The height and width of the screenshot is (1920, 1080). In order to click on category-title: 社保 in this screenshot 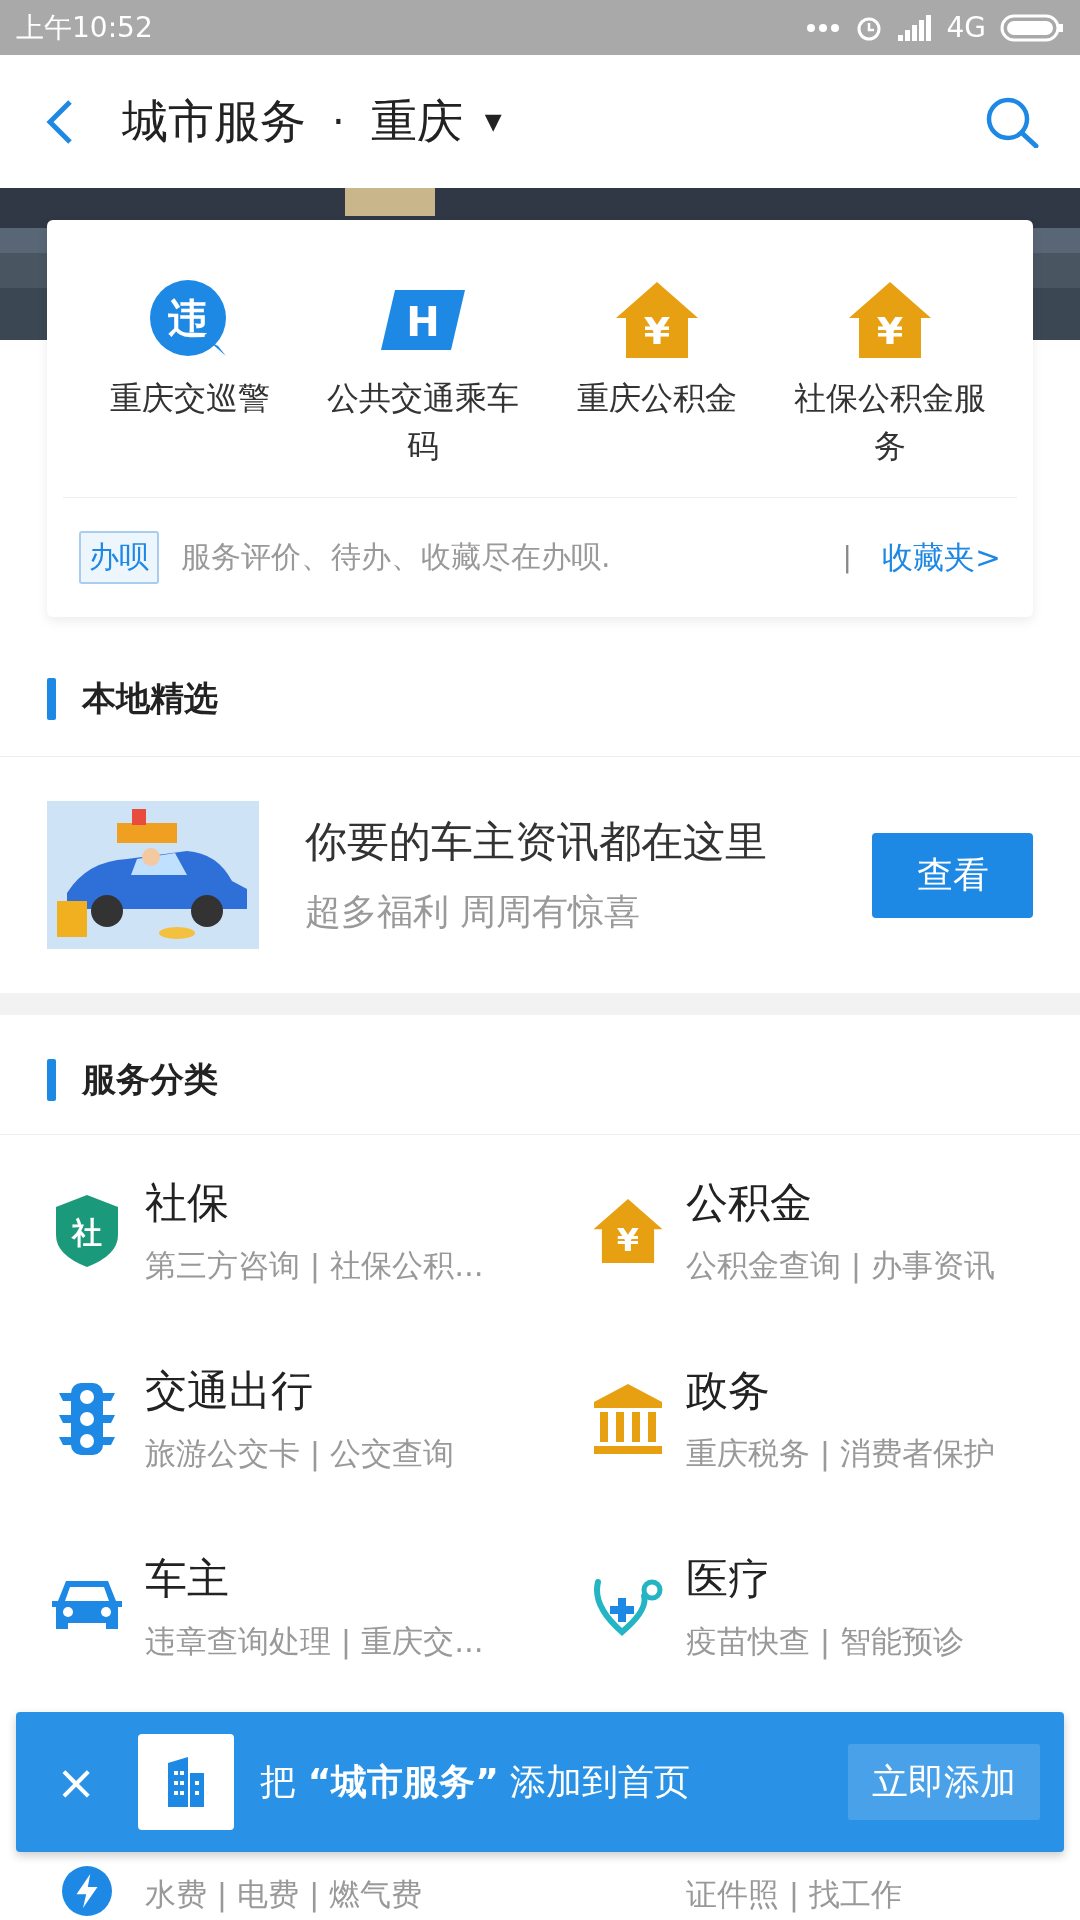, I will do `click(314, 1203)`.